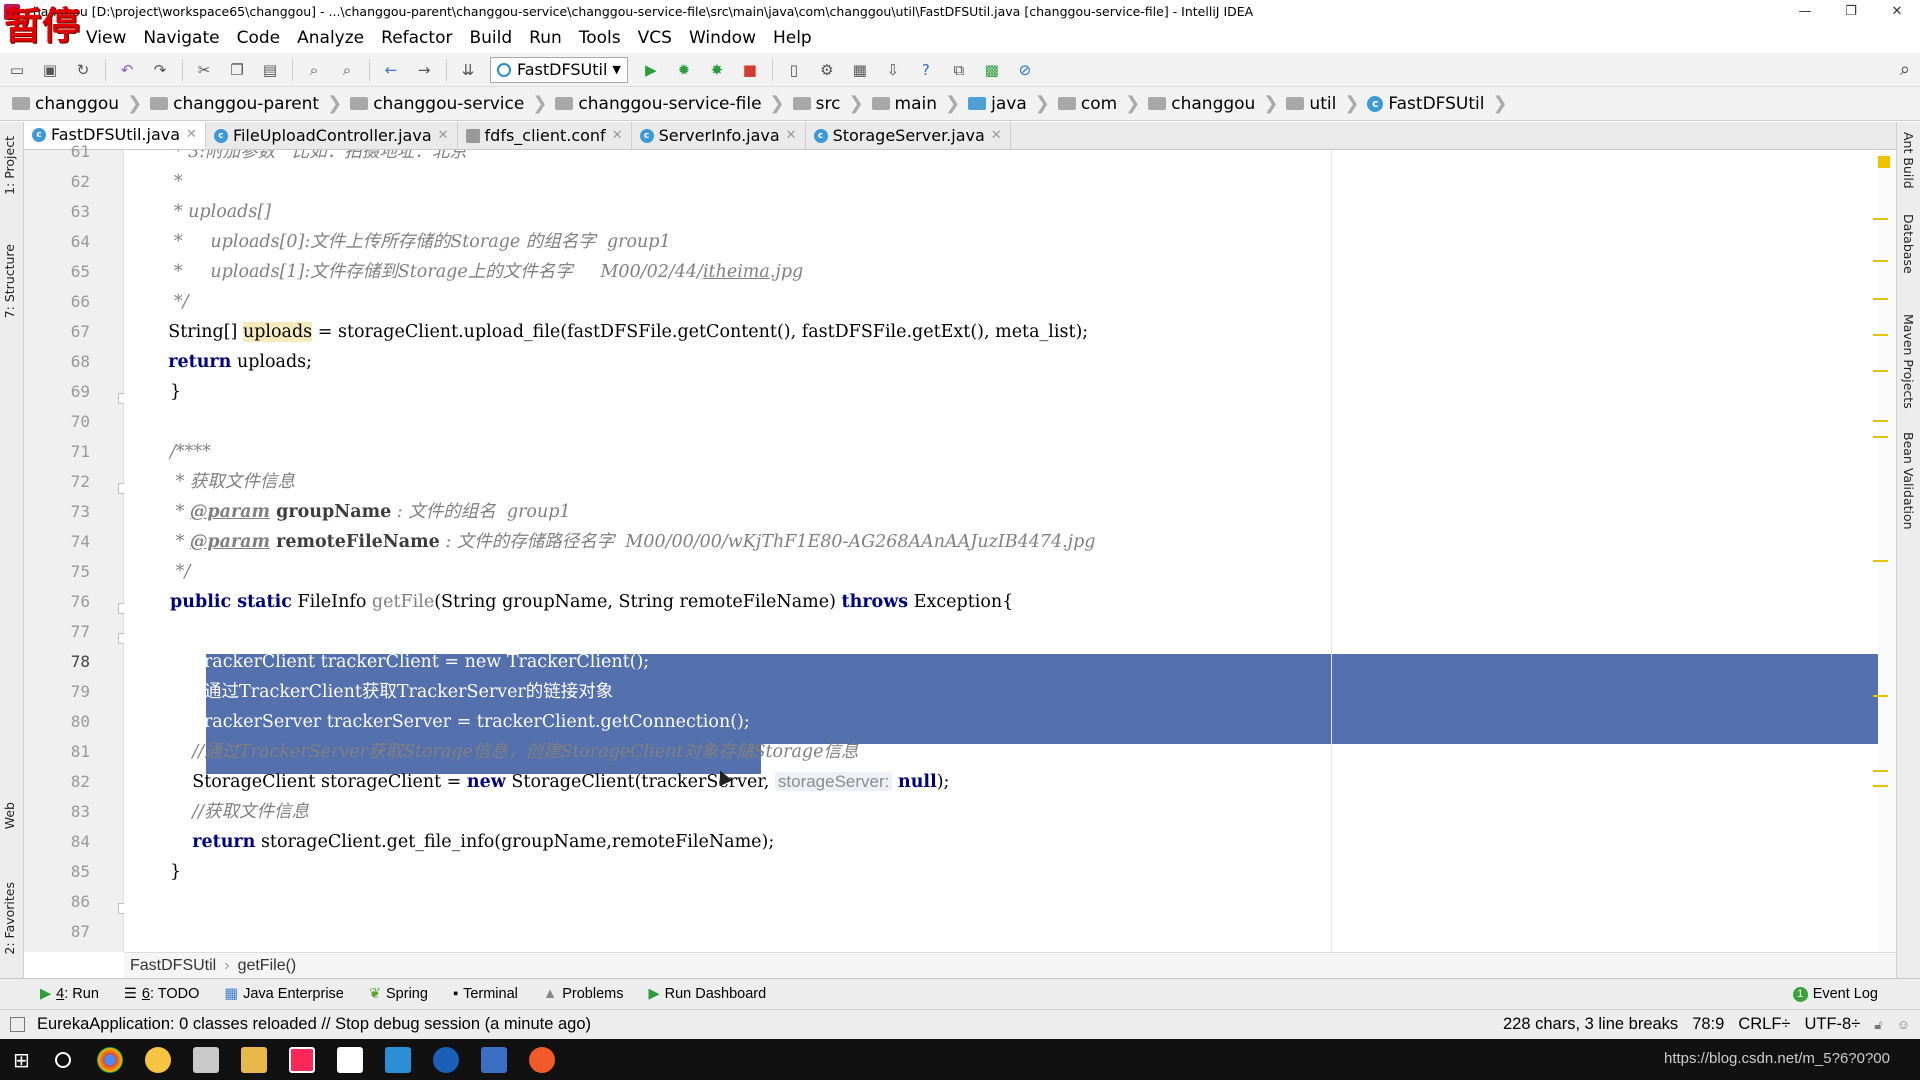 This screenshot has width=1920, height=1080. What do you see at coordinates (452, 104) in the screenshot?
I see `crumb-changgou-service: changgou-service ❯` at bounding box center [452, 104].